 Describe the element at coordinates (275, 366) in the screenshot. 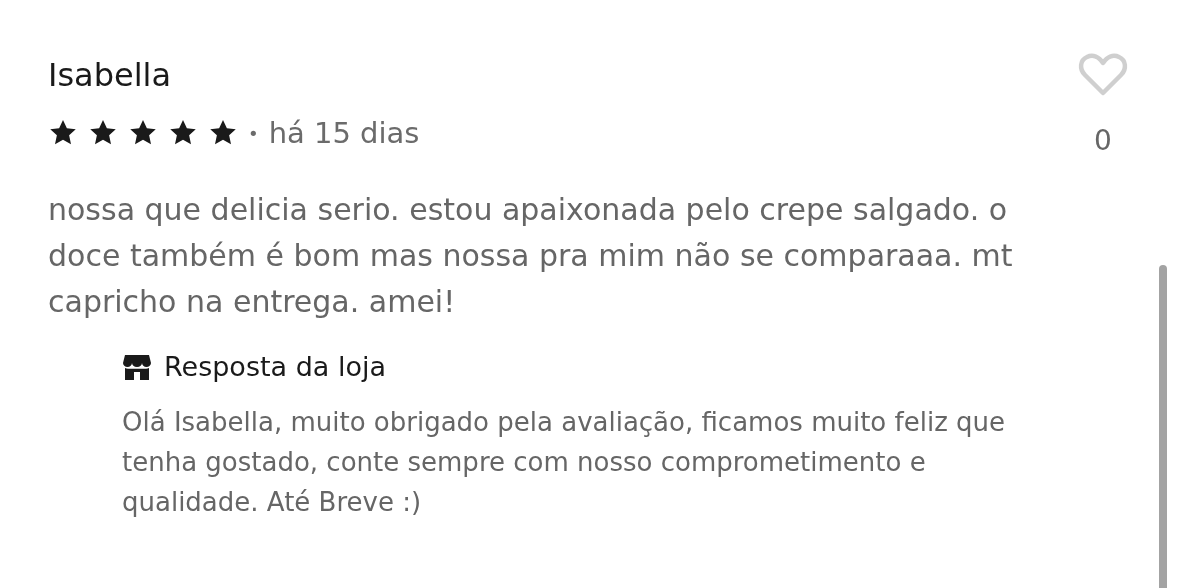

I see `reply-title: Resposta da loja` at that location.